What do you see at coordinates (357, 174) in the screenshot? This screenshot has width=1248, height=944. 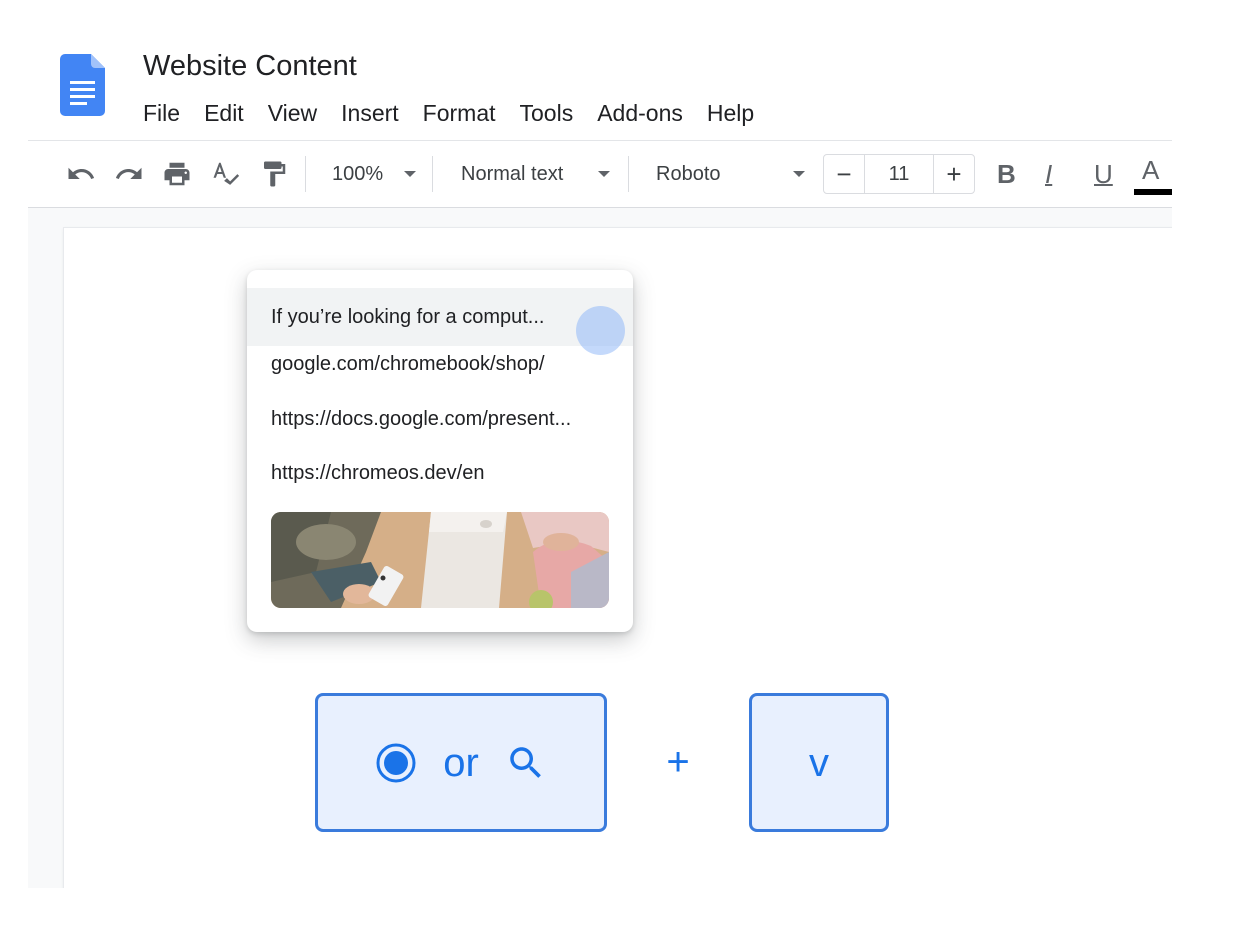 I see `zoom-select: 100%` at bounding box center [357, 174].